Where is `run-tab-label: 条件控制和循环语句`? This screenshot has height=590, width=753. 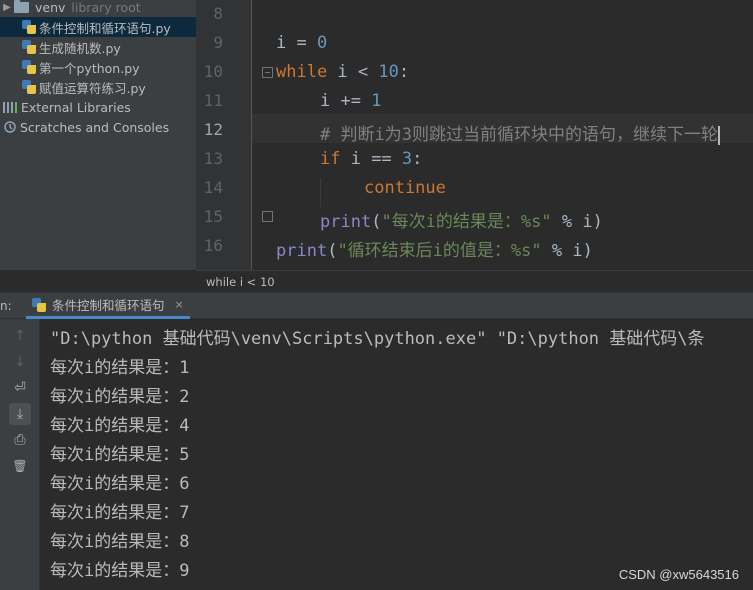 run-tab-label: 条件控制和循环语句 is located at coordinates (108, 305).